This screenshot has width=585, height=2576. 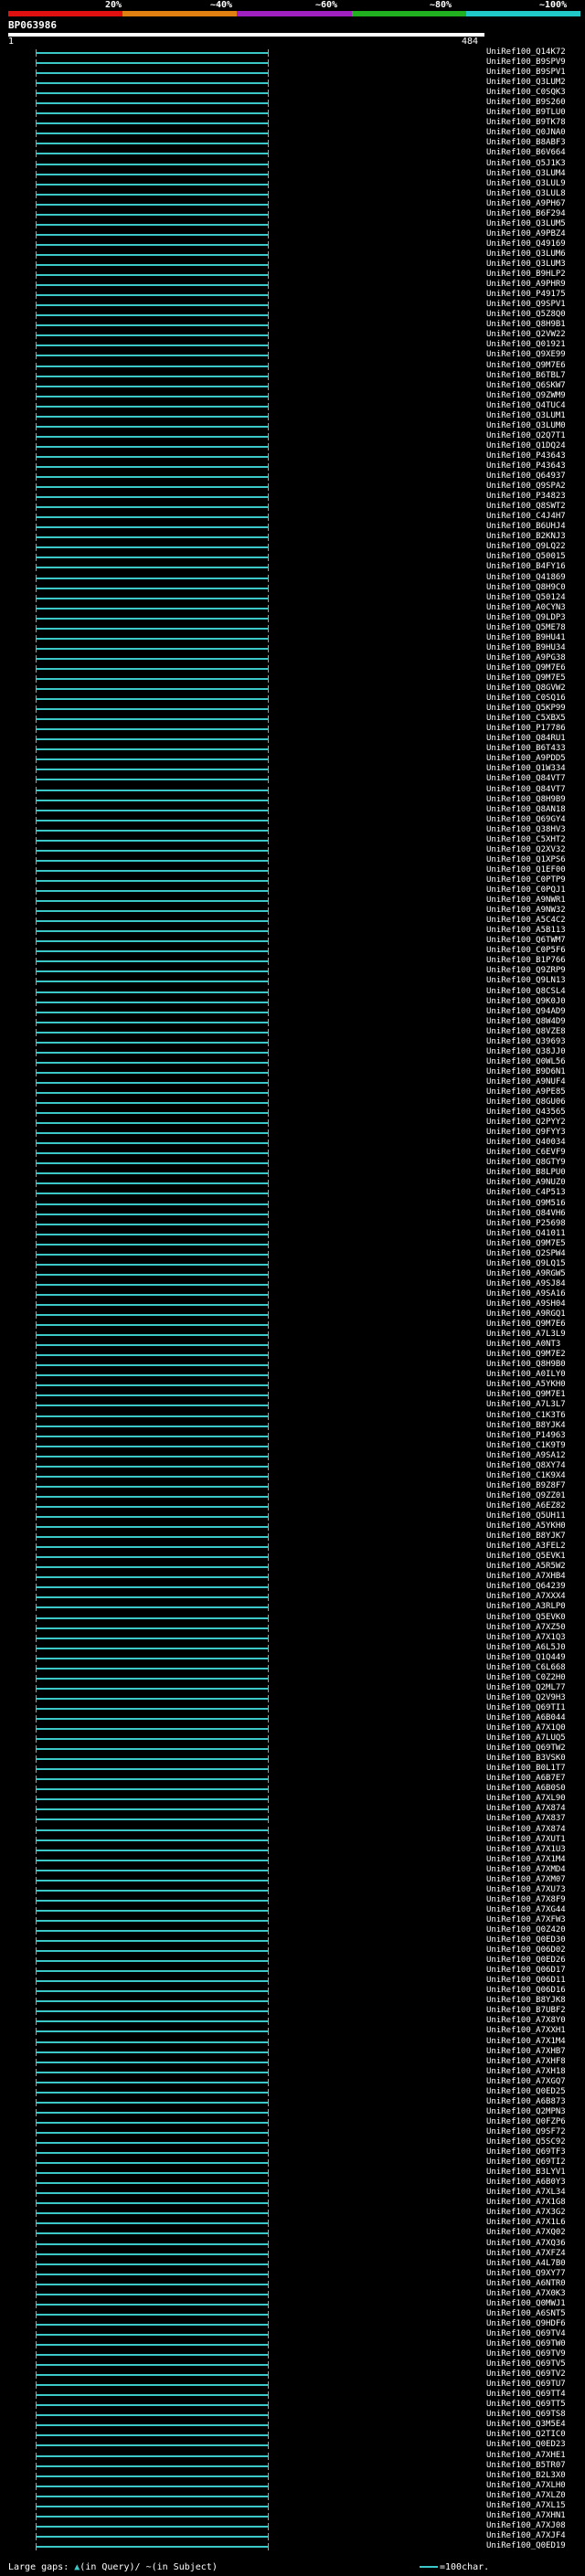 I want to click on hit-label: UniRef100_A9RGQ1, so click(x=526, y=1314).